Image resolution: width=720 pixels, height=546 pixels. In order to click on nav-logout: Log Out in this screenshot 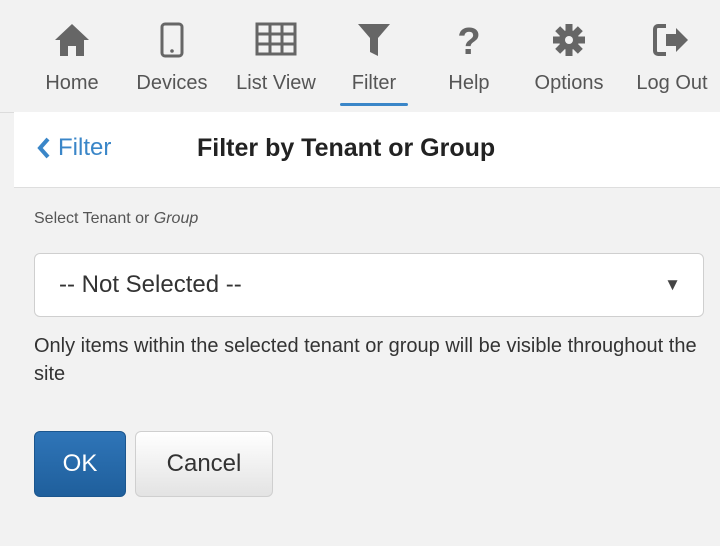, I will do `click(672, 63)`.